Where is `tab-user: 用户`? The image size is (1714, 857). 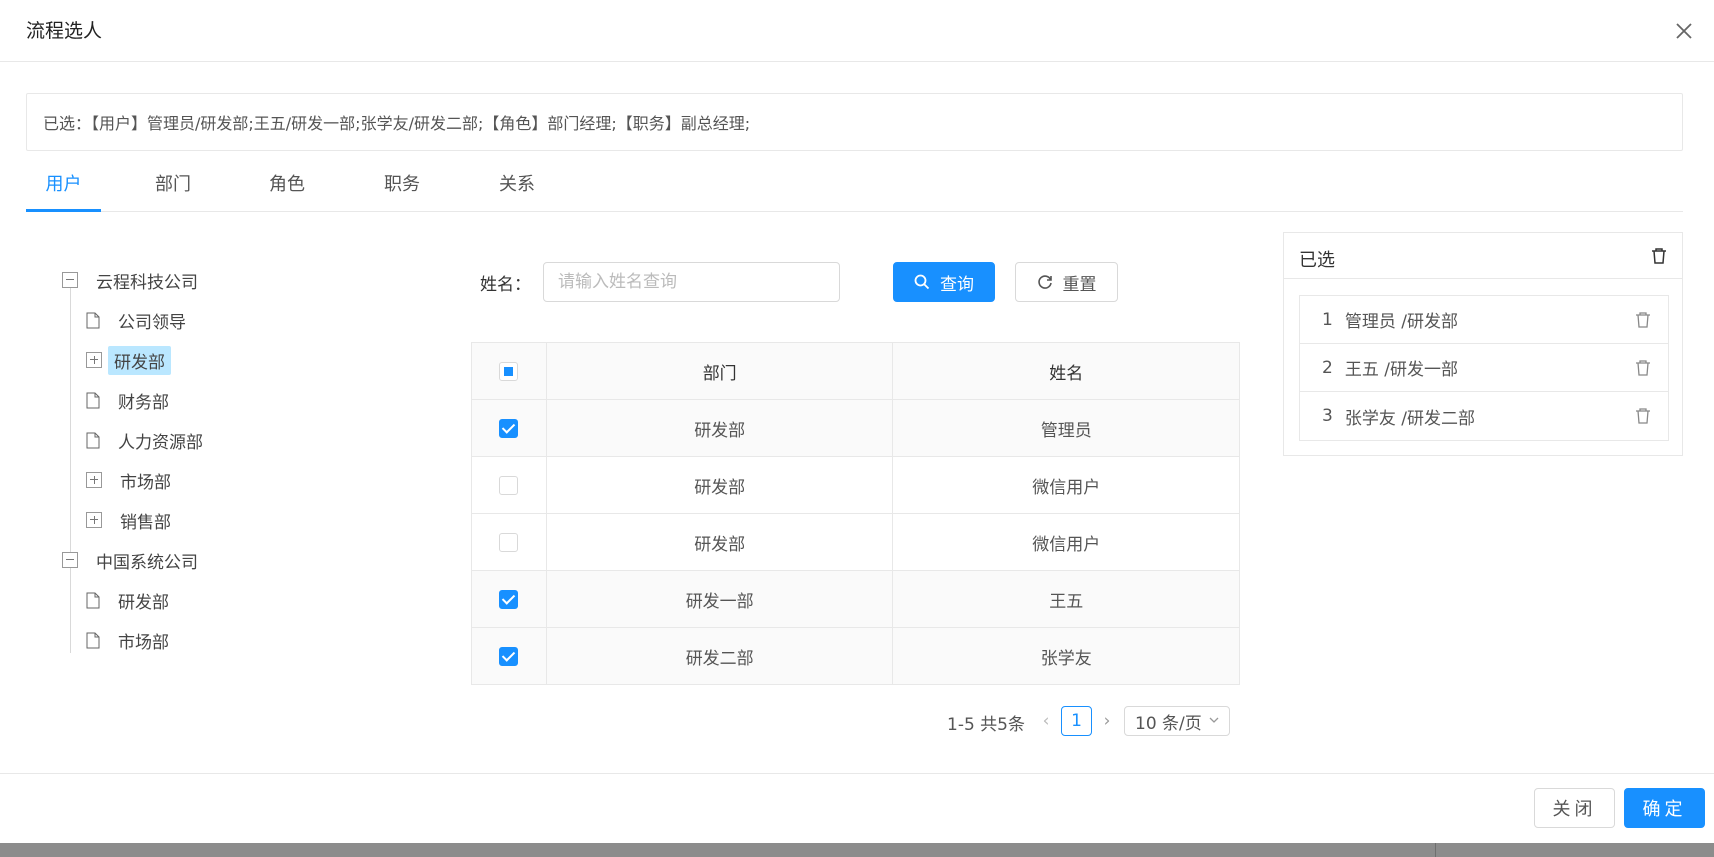 tab-user: 用户 is located at coordinates (63, 188).